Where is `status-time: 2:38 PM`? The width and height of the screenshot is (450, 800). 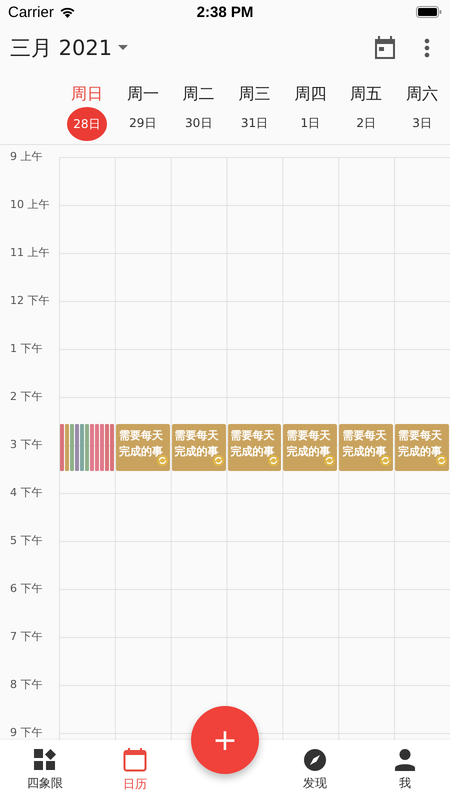
status-time: 2:38 PM is located at coordinates (225, 12).